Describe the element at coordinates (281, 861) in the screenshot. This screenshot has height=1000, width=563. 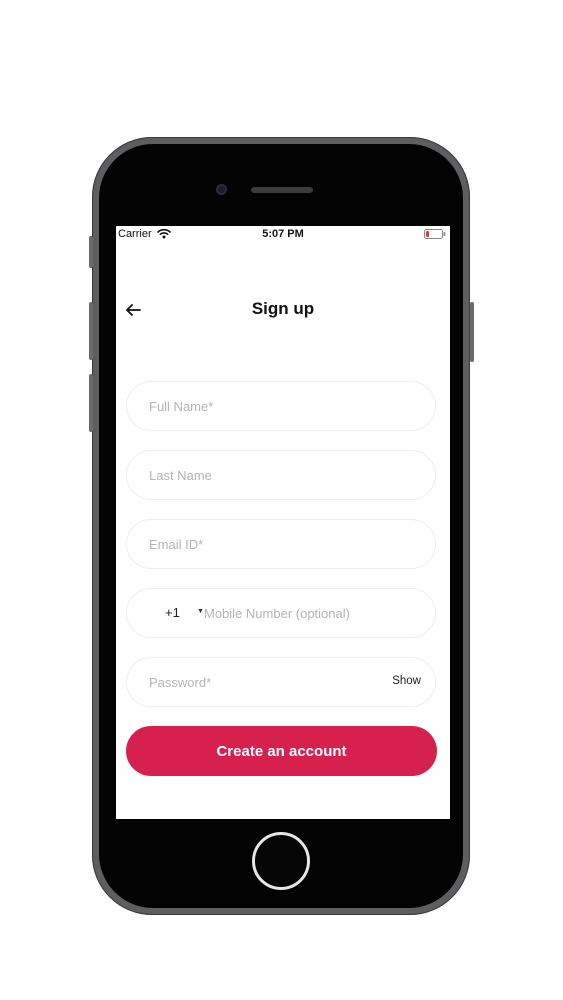
I see `home-button` at that location.